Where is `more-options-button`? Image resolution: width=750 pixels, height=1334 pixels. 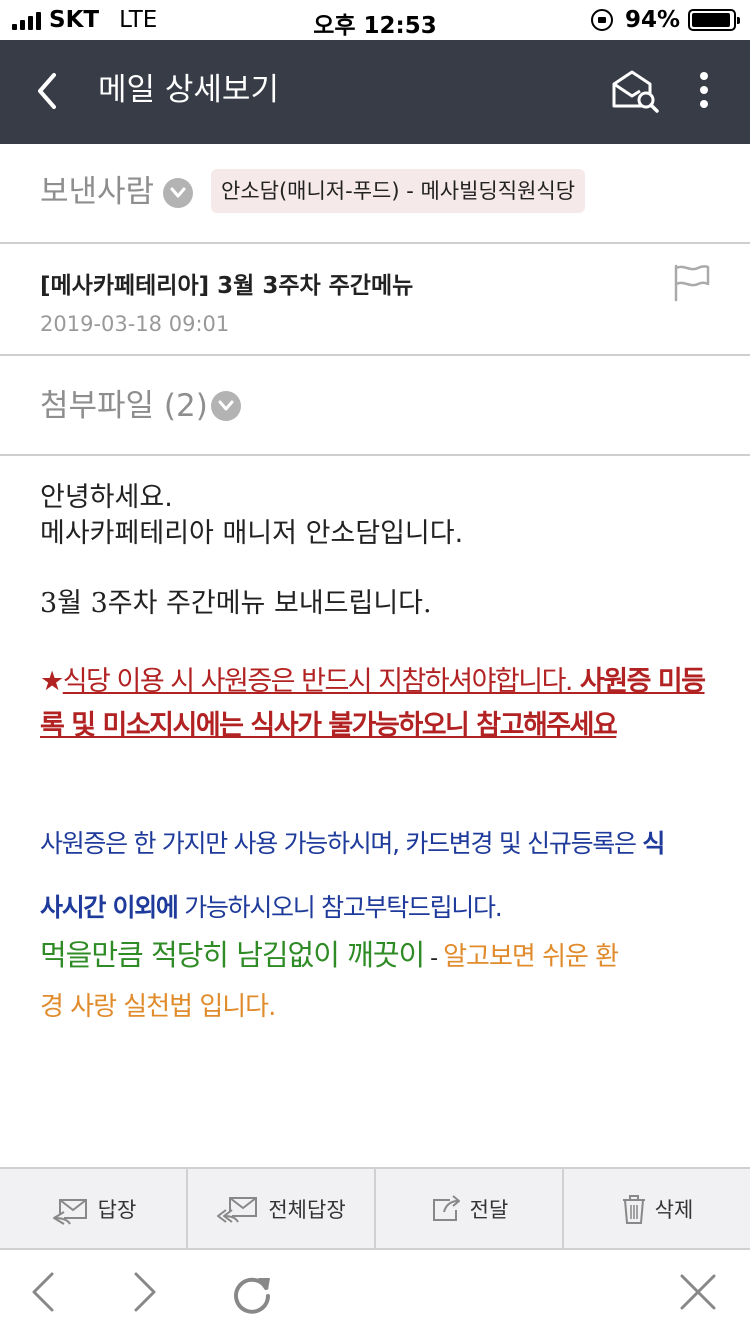
more-options-button is located at coordinates (704, 92).